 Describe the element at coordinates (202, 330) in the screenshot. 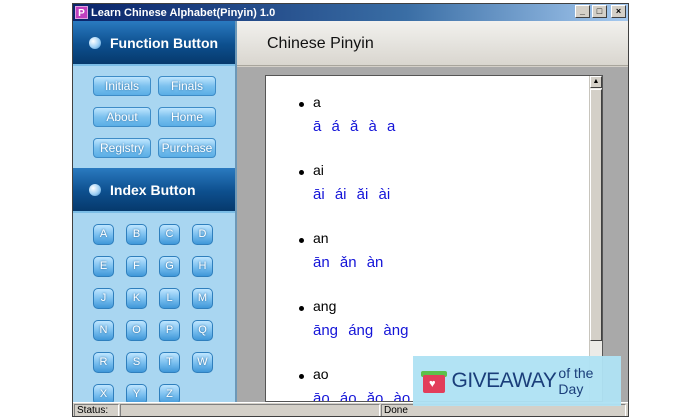

I see `index-button: Q` at that location.